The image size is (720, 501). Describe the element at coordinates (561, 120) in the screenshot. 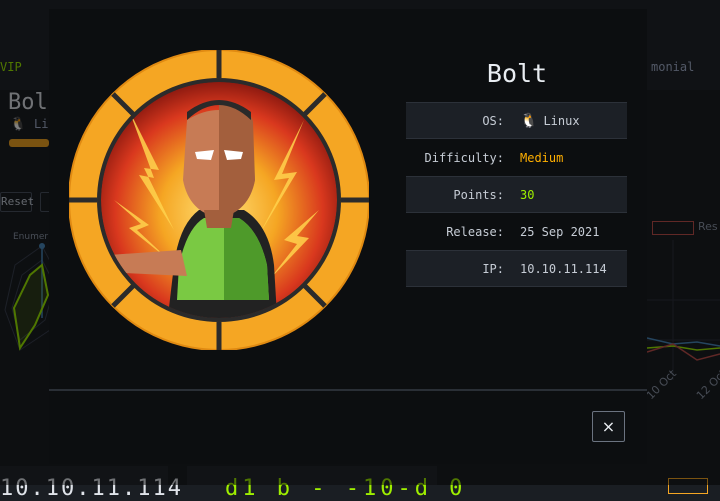

I see `os-value: Linux` at that location.